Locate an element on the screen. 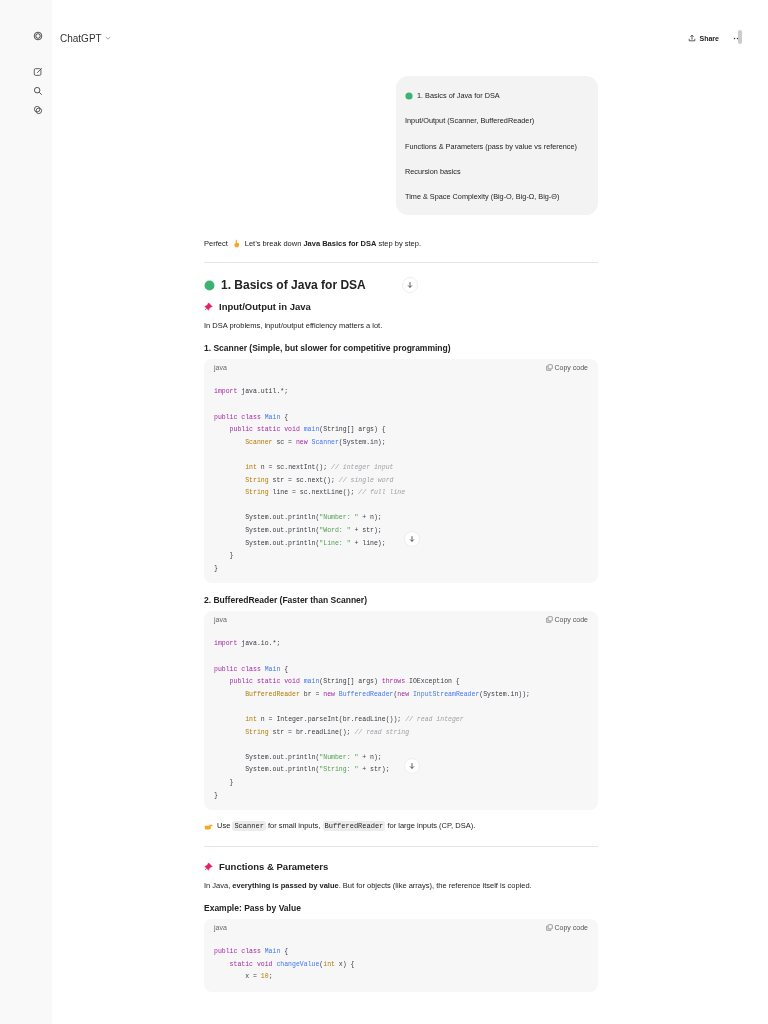  share-icon is located at coordinates (691, 38).